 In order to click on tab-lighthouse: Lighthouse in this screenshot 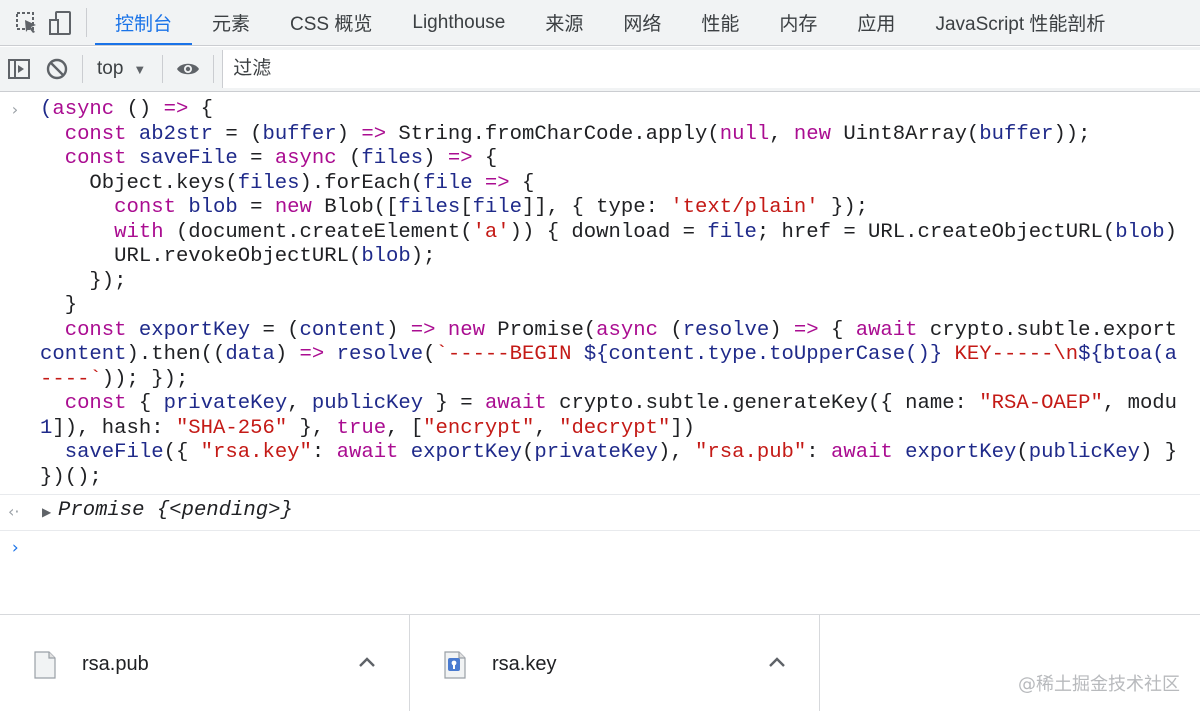, I will do `click(458, 22)`.